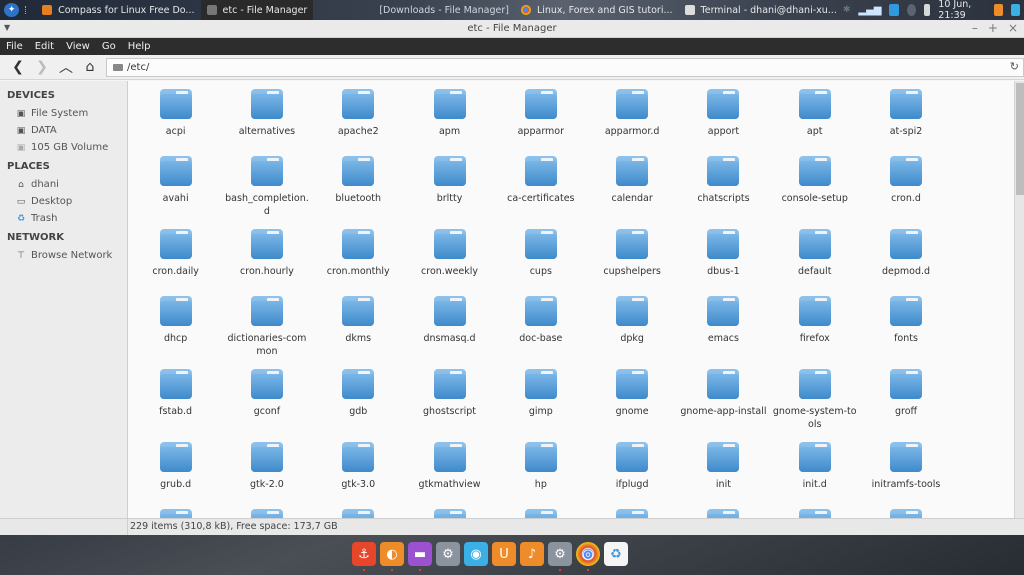  What do you see at coordinates (814, 475) in the screenshot?
I see `folder-item: init.d` at bounding box center [814, 475].